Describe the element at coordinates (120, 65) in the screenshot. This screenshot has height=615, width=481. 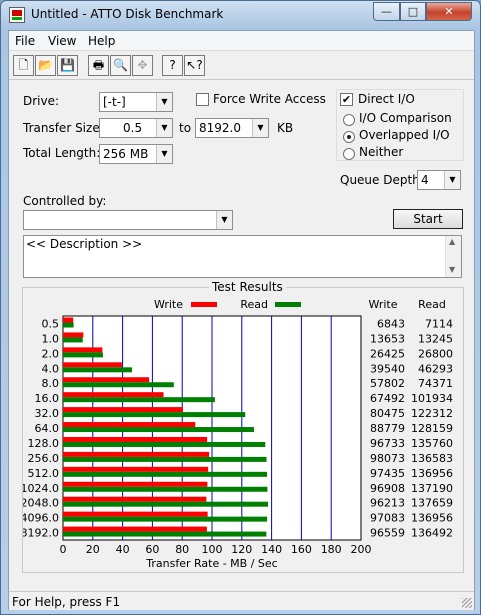
I see `print-preview-icon: 🔍` at that location.